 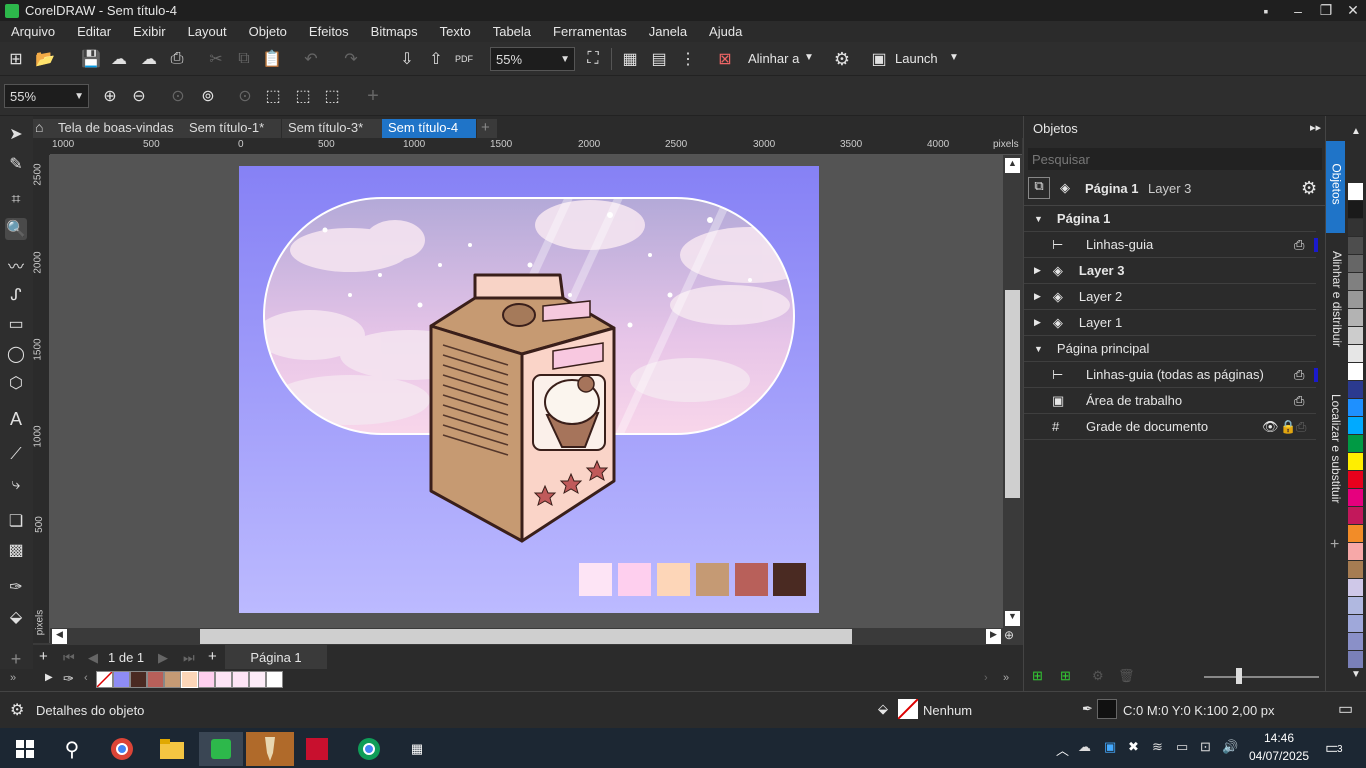 I want to click on cut-icon: ✂, so click(x=216, y=59).